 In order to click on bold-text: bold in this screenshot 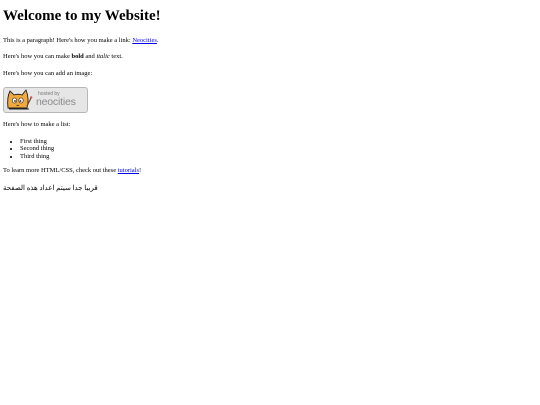, I will do `click(77, 57)`.